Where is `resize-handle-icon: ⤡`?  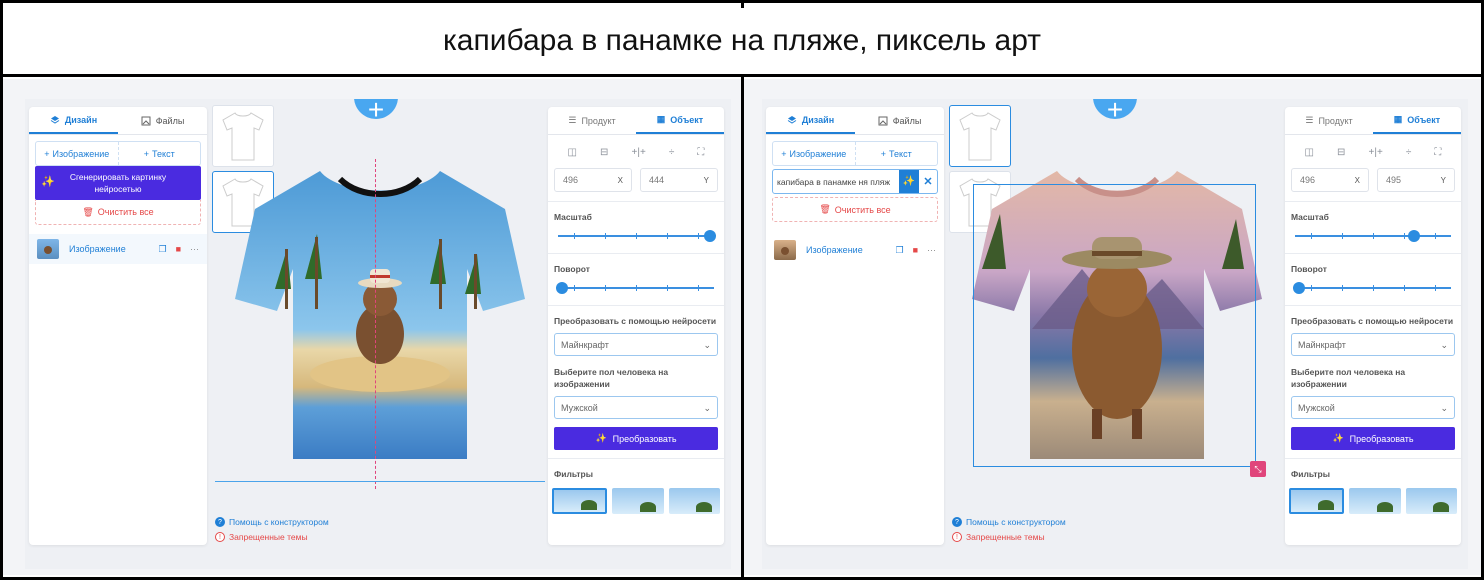
resize-handle-icon: ⤡ is located at coordinates (1258, 469).